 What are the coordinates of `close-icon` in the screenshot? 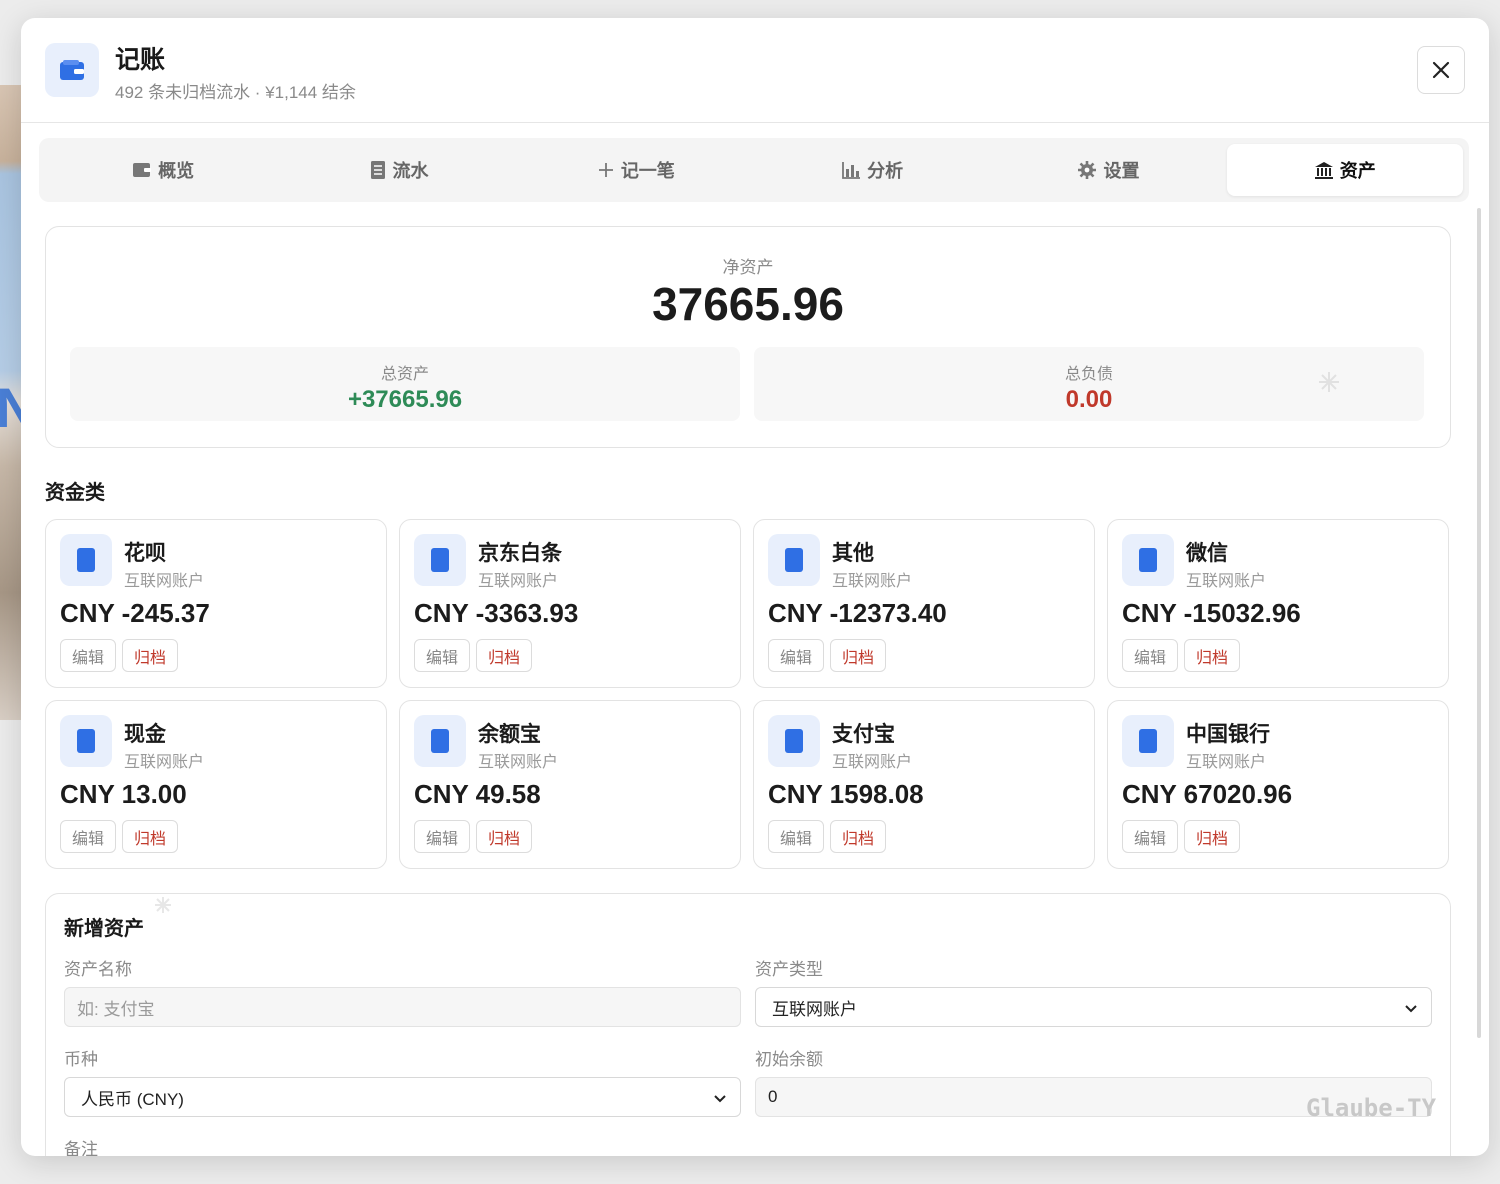 It's located at (1441, 70).